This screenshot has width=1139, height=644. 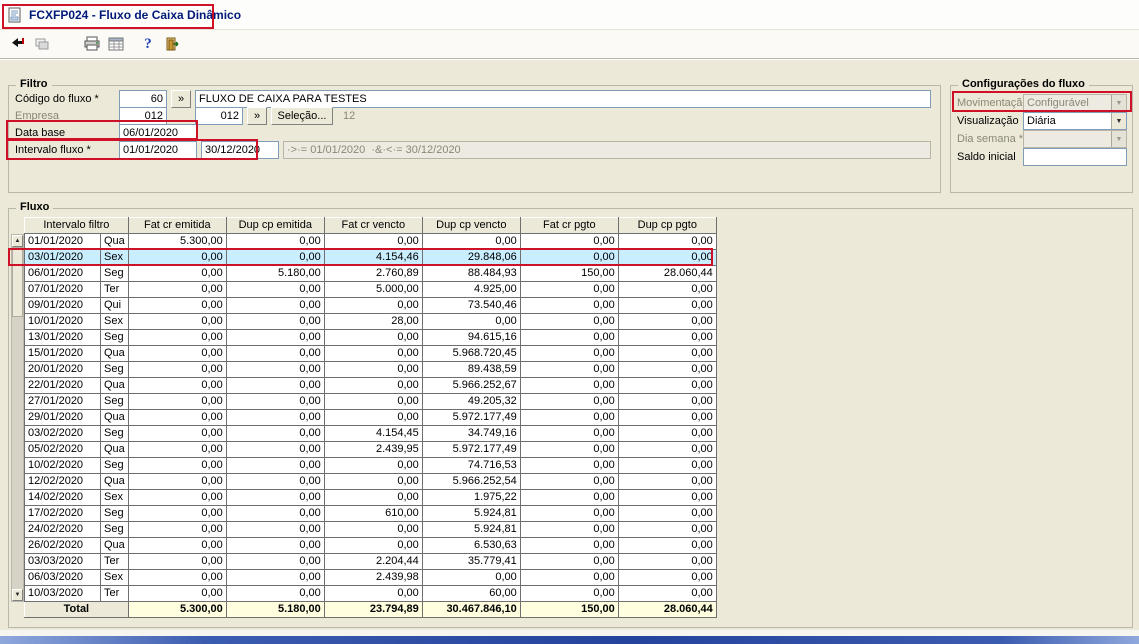 I want to click on cell-value: 2.439,98, so click(x=373, y=577).